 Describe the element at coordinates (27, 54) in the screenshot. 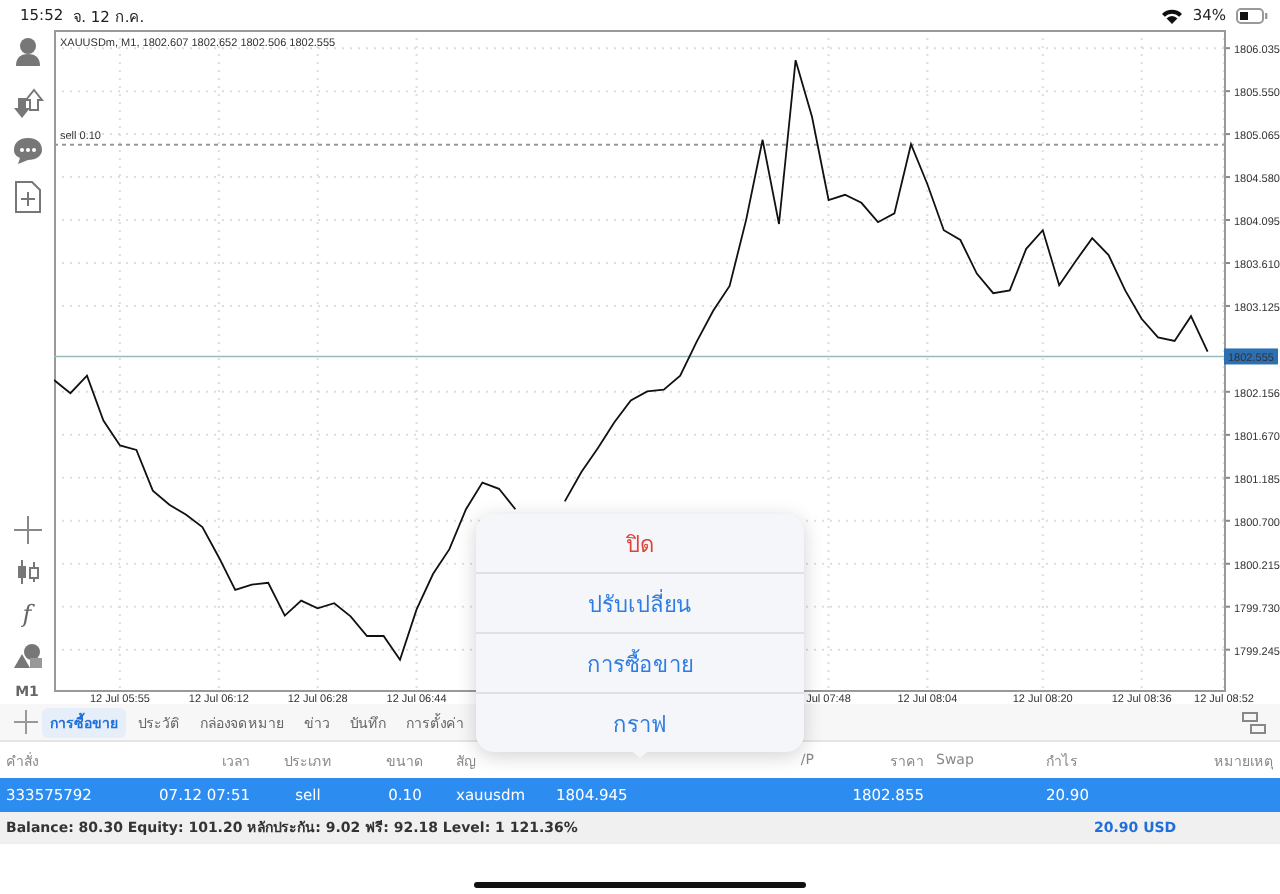

I see `person-icon` at that location.